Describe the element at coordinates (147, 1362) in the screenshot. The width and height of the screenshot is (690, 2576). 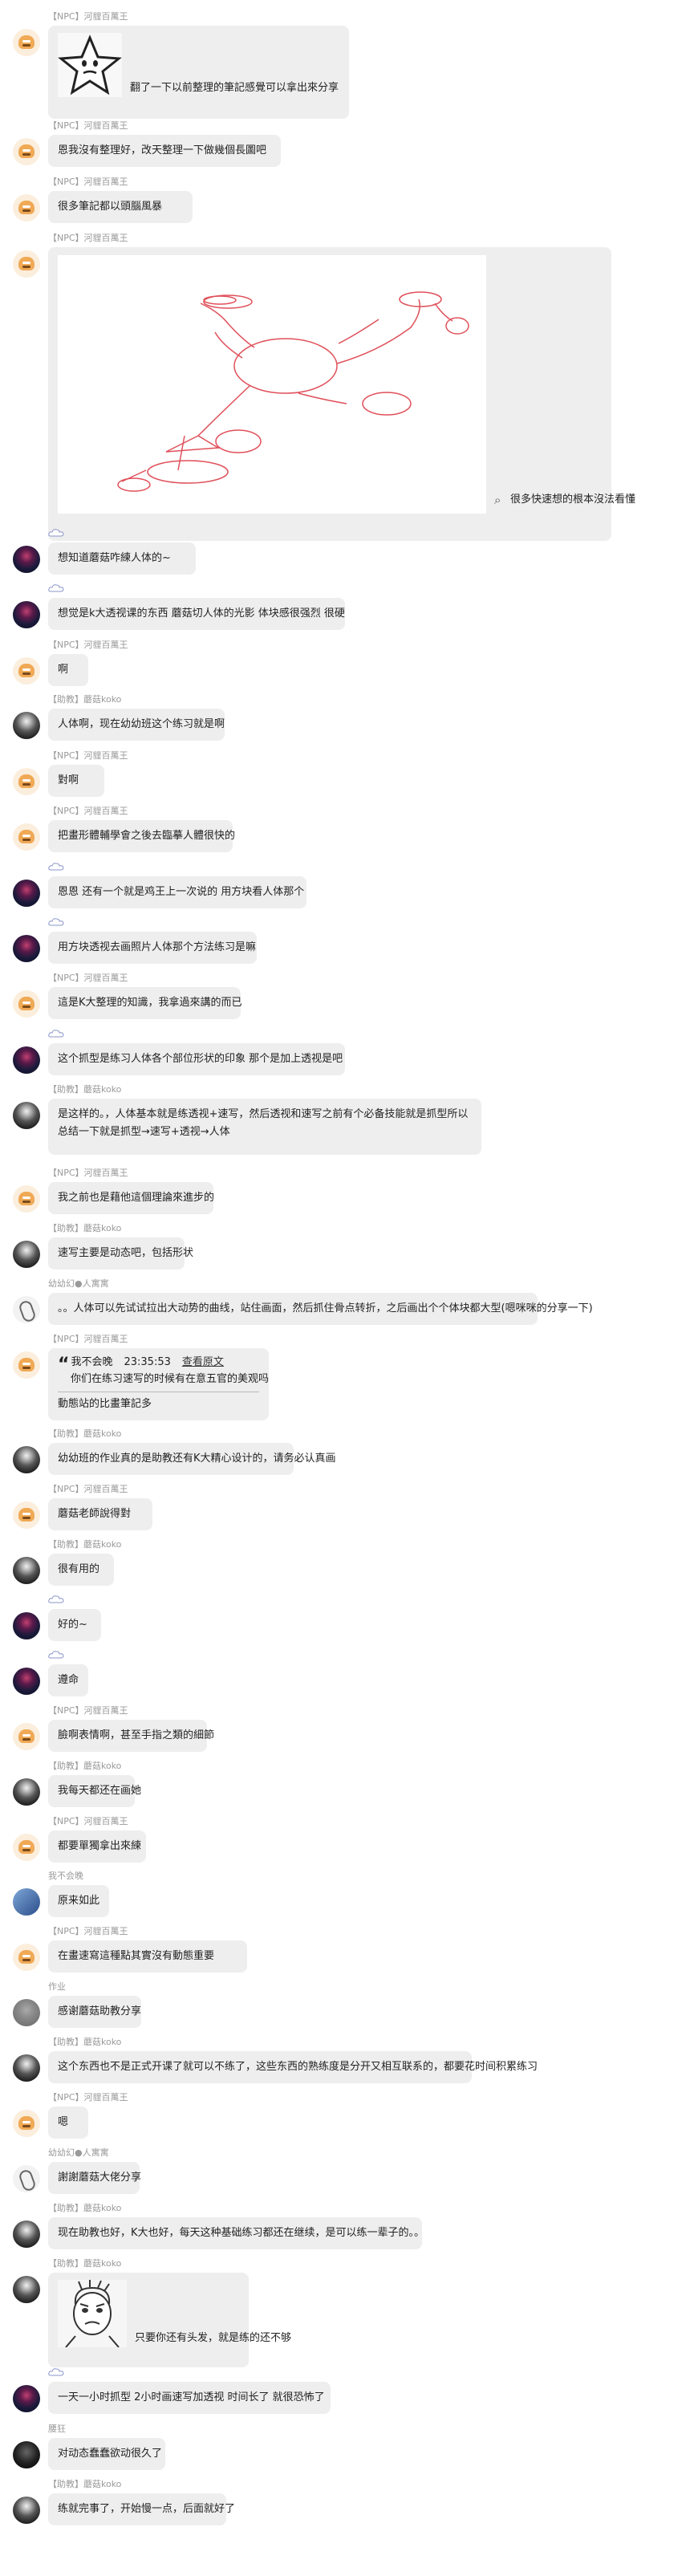
I see `quote-time: 23:35:53` at that location.